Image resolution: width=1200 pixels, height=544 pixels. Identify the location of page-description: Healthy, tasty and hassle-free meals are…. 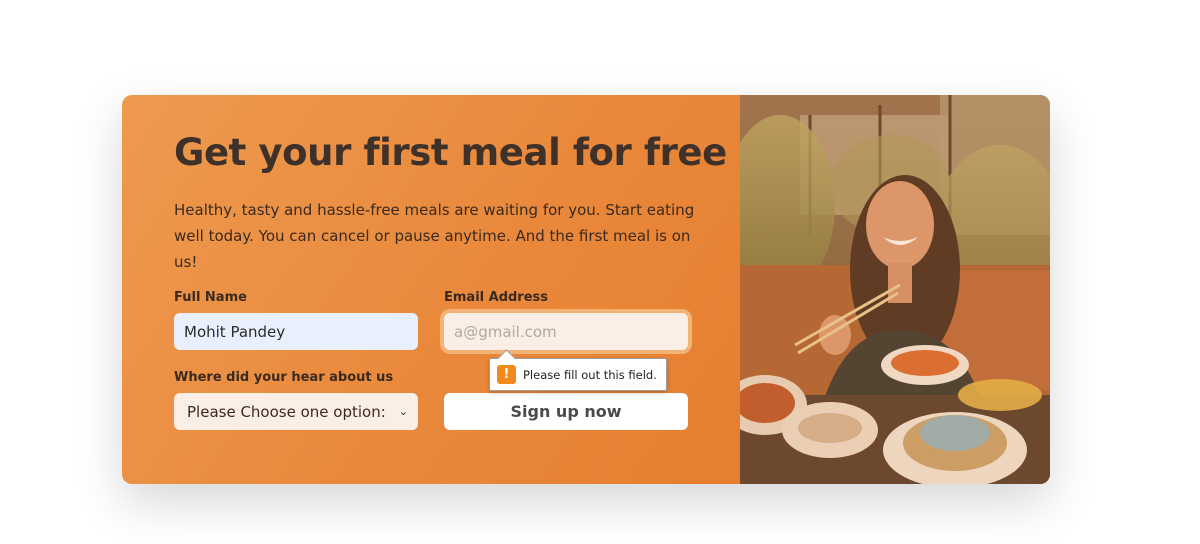
(434, 236).